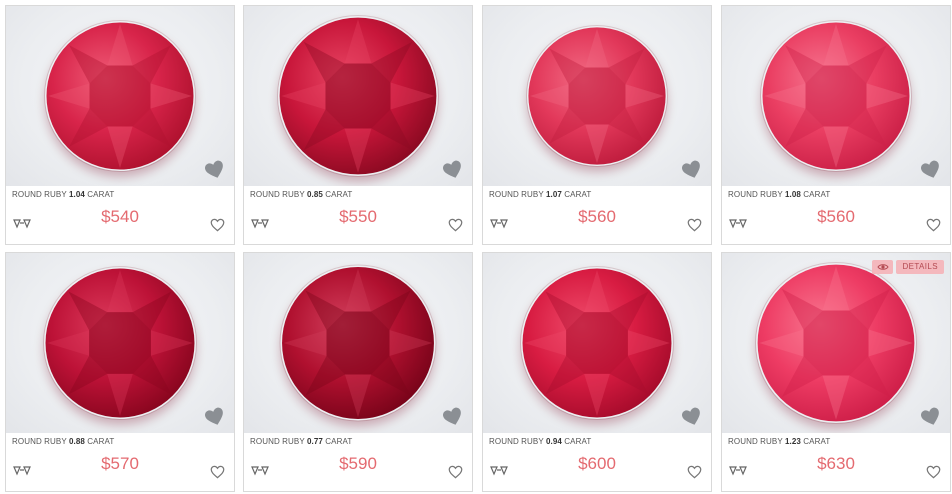 The height and width of the screenshot is (494, 952). Describe the element at coordinates (76, 441) in the screenshot. I see `carat-weight: 0.88` at that location.